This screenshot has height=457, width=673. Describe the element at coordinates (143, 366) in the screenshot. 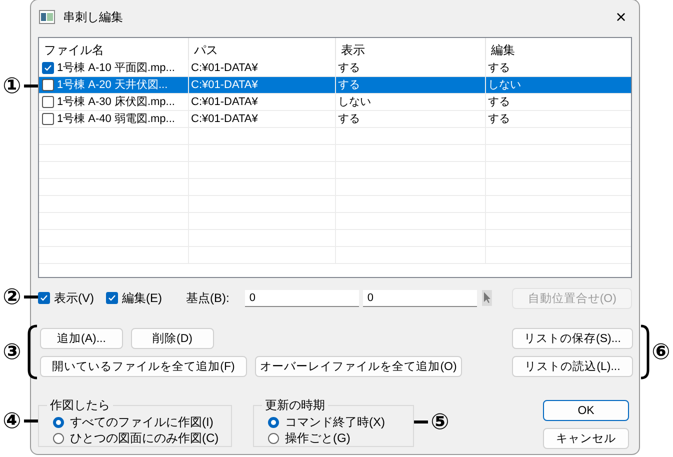

I see `add-open-files-button: 開いているファイルを全て追加(F)` at that location.